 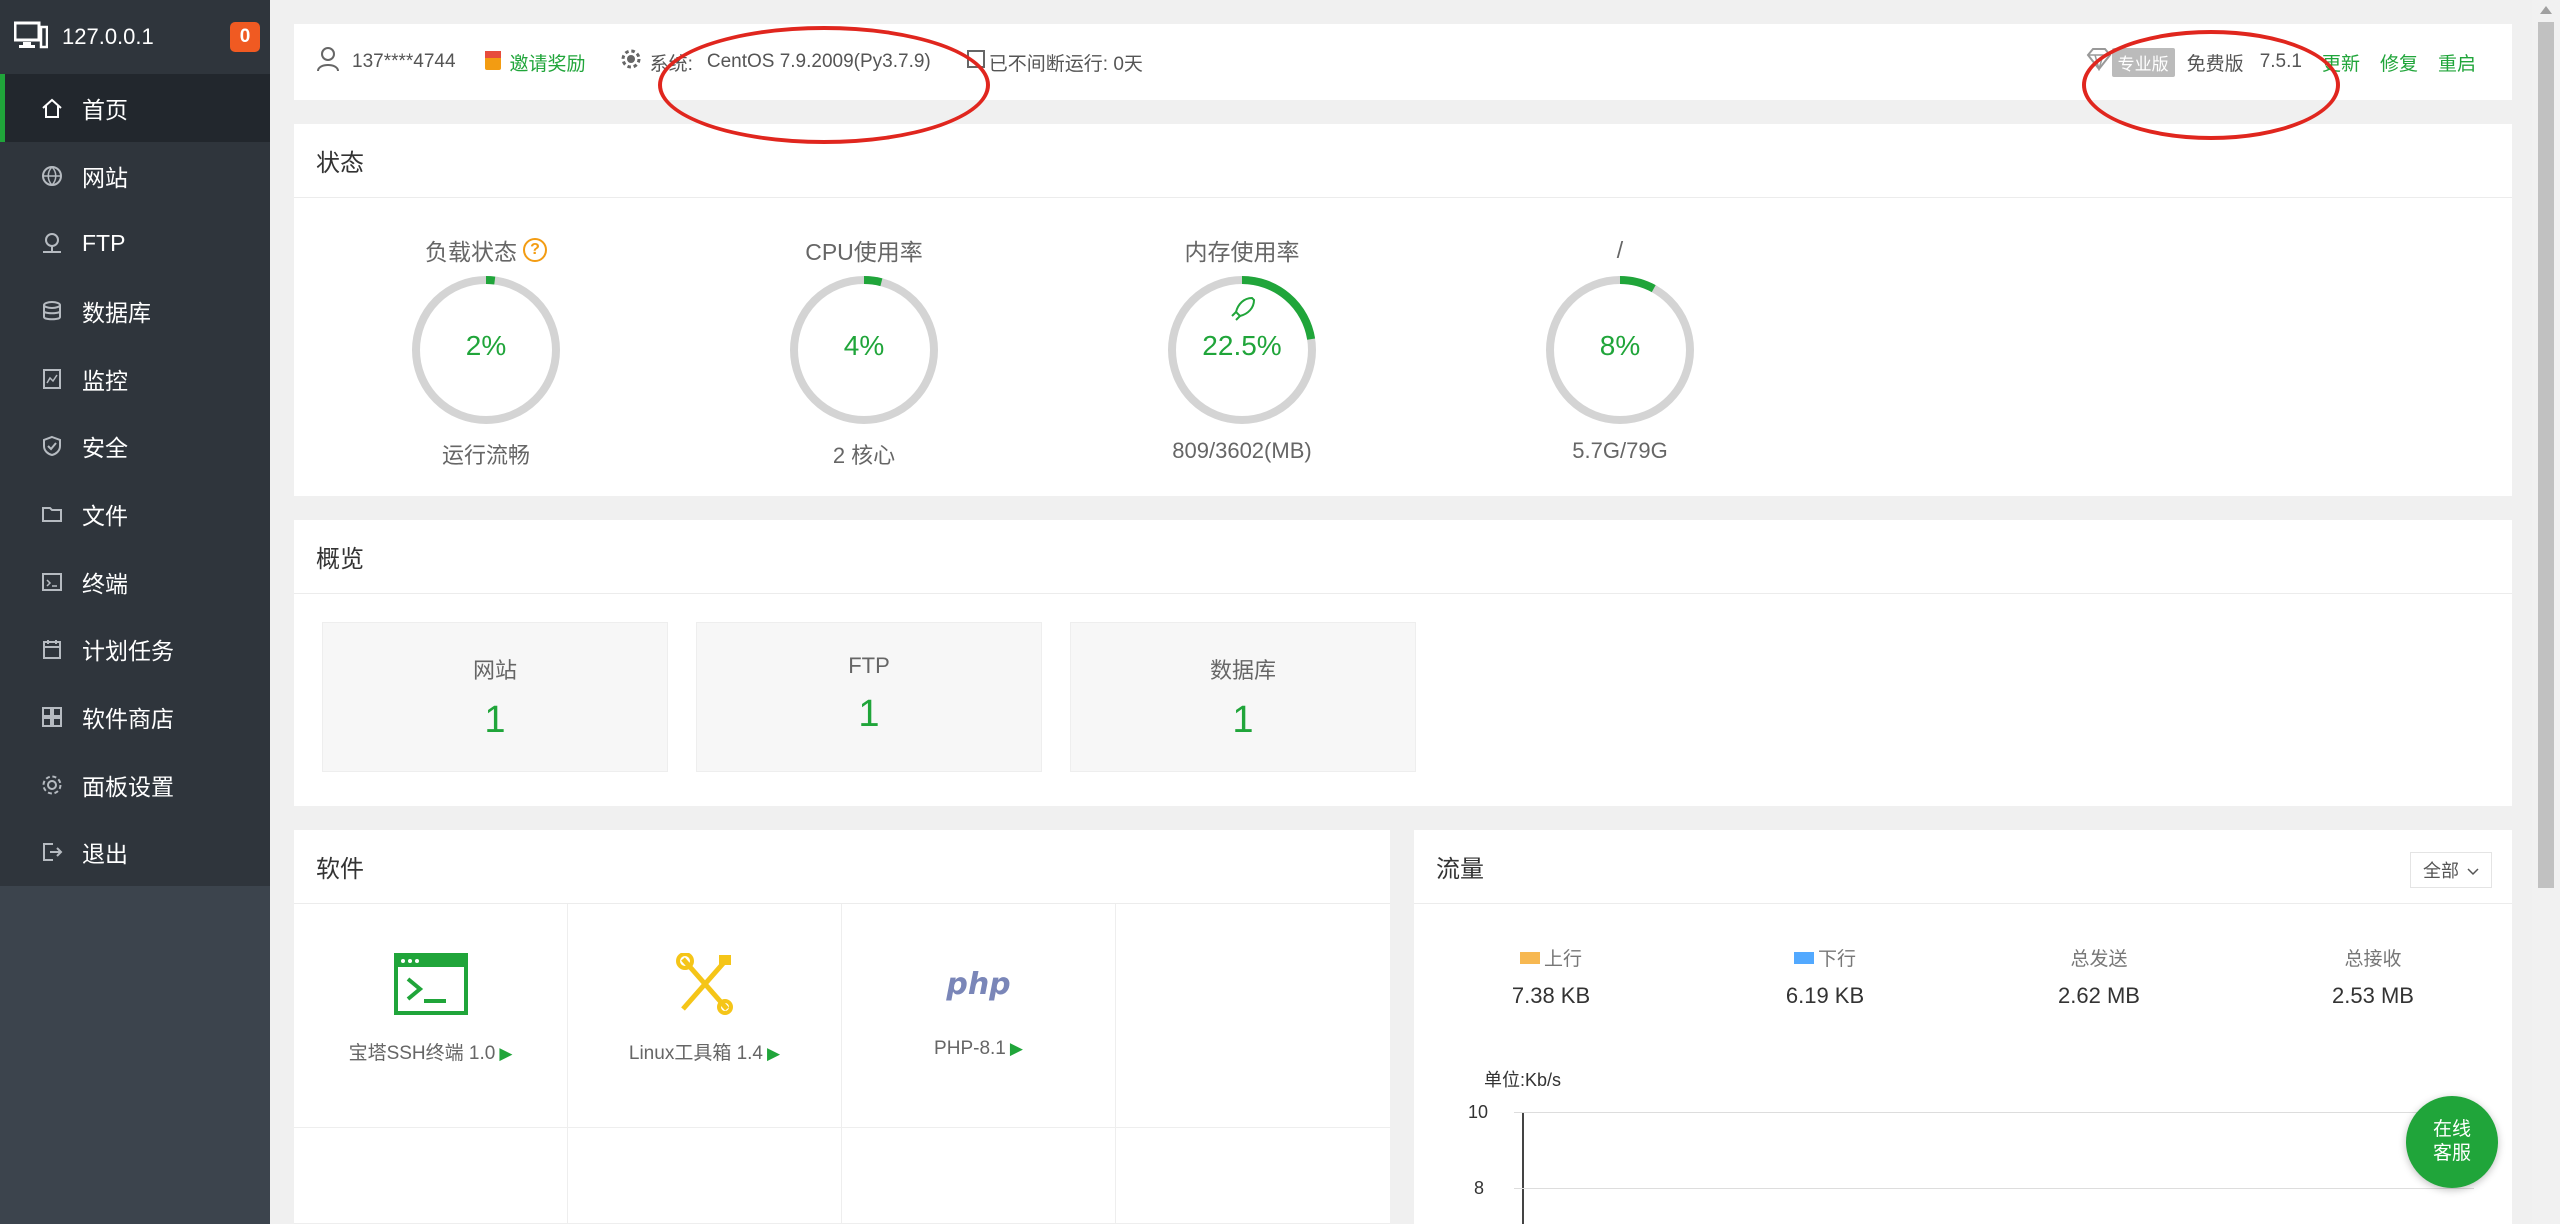 I want to click on sidebar-item-app-store: 软件商店, so click(x=135, y=717).